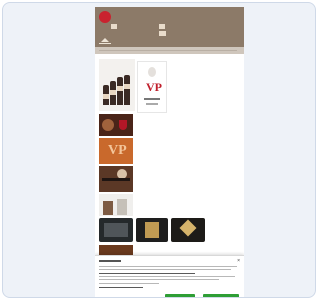 This screenshot has height=300, width=320. I want to click on product-image-vp-box: VP, so click(116, 151).